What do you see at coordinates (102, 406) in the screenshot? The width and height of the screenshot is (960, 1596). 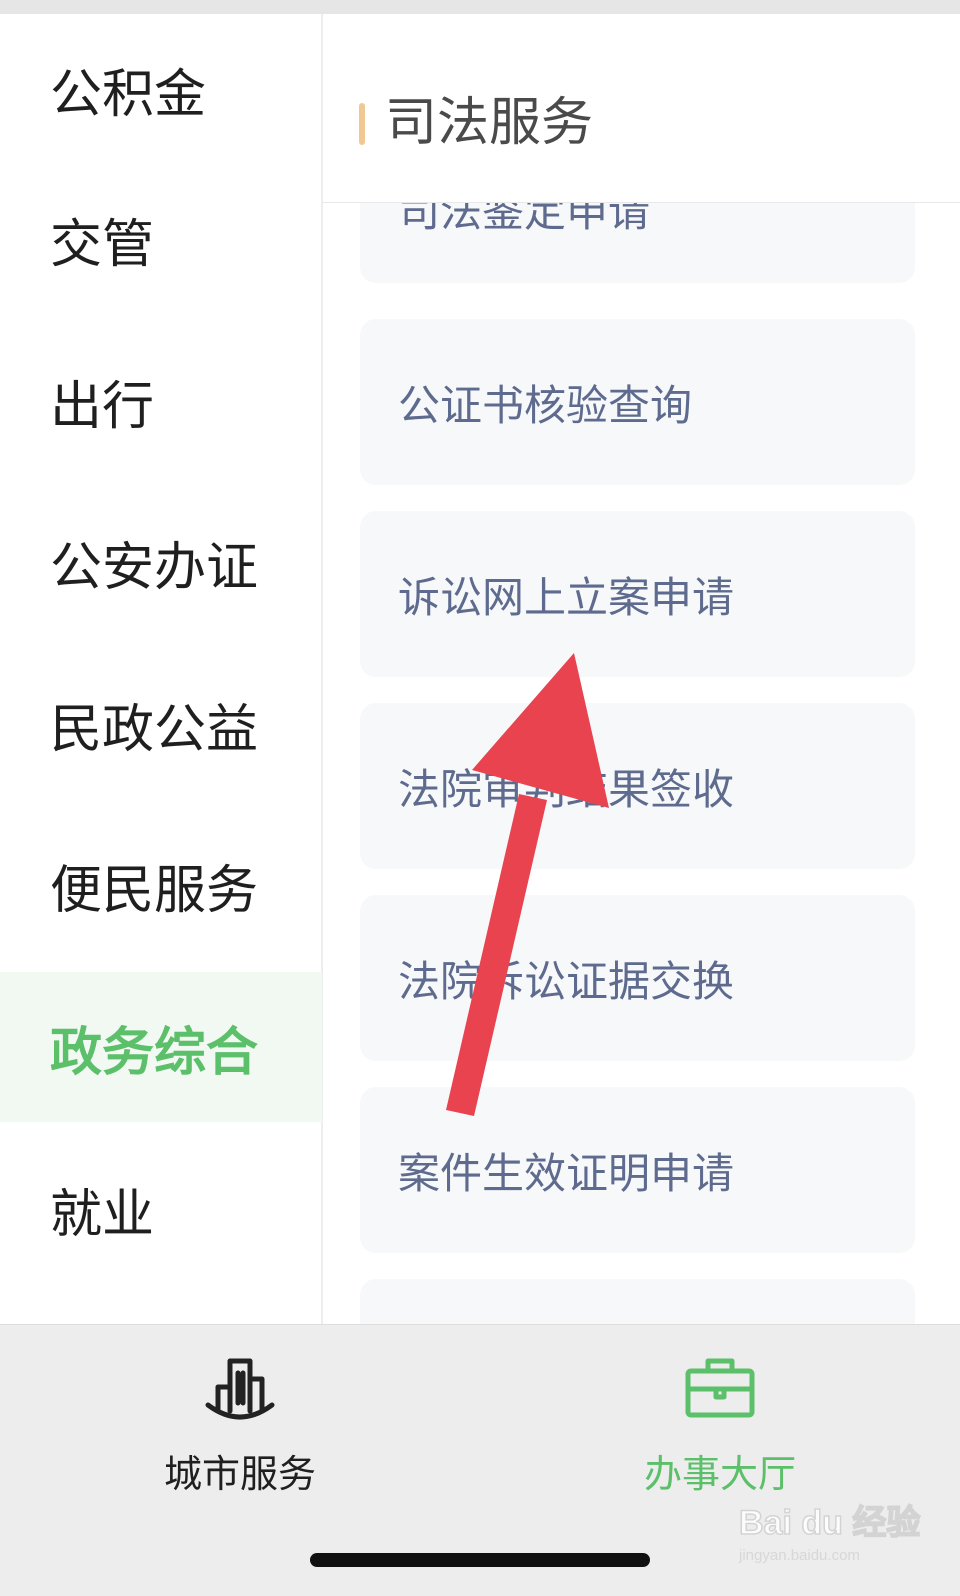 I see `sidebar-item-label: 出行` at bounding box center [102, 406].